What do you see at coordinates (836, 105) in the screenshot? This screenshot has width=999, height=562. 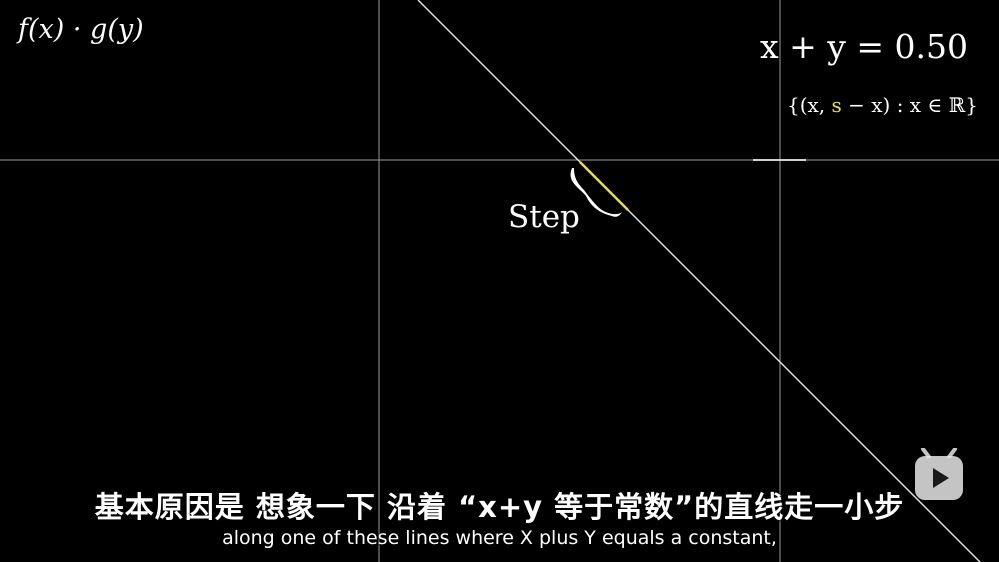 I see `set-variable-s: s` at bounding box center [836, 105].